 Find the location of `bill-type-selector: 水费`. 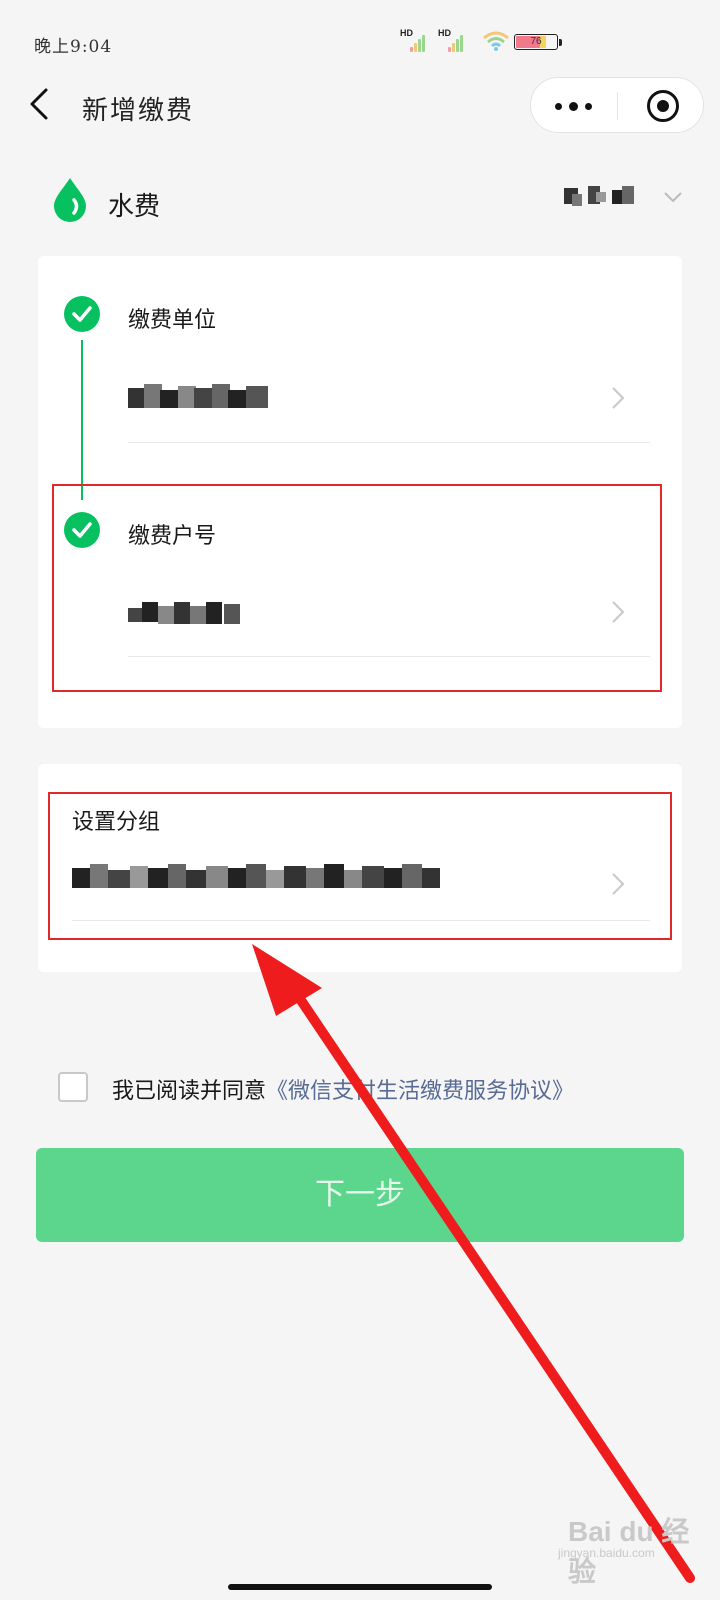

bill-type-selector: 水费 is located at coordinates (360, 200).